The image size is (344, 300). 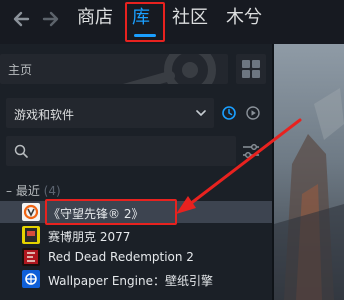 I want to click on collection-dropdown: 游戏和软件, so click(x=110, y=113).